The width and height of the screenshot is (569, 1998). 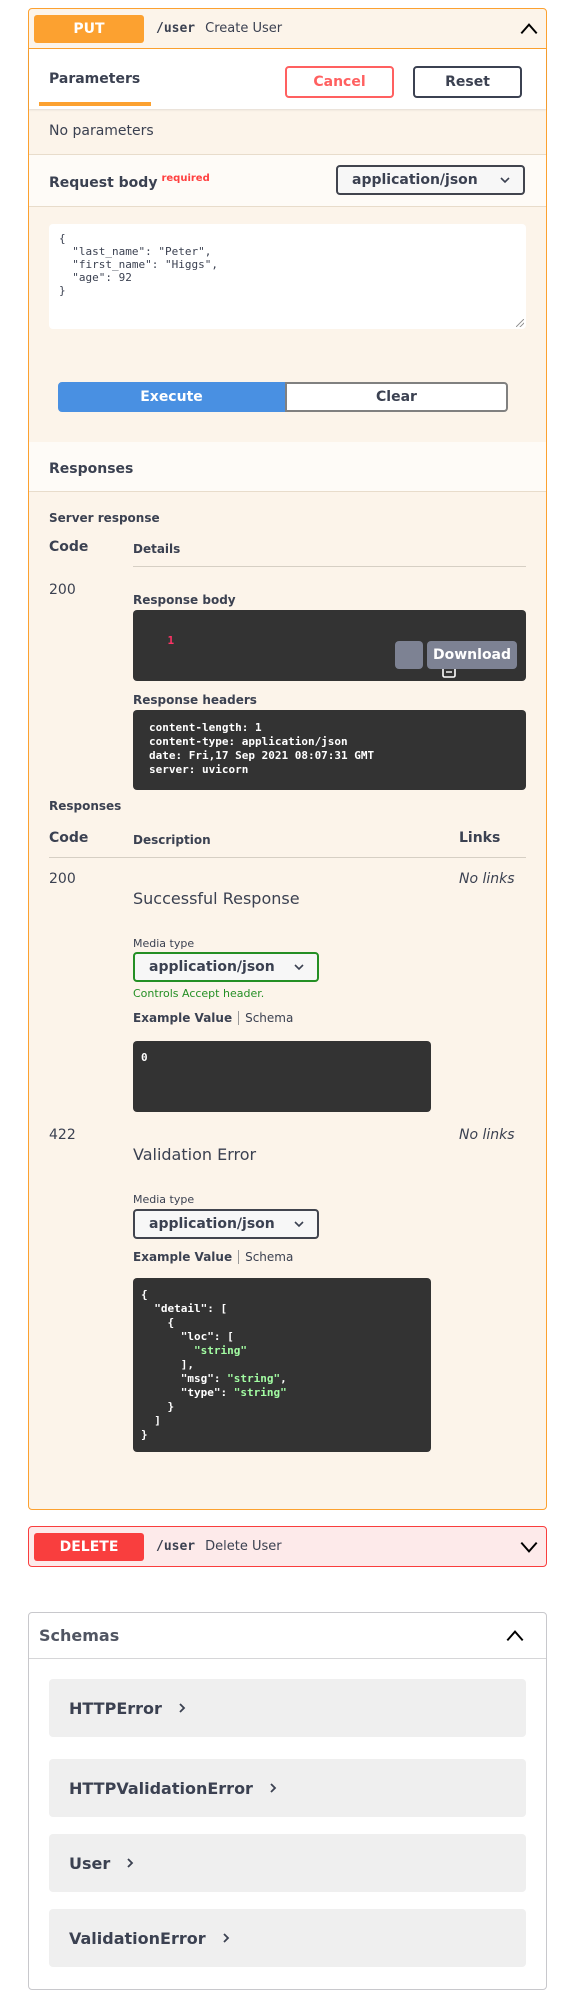 I want to click on tab-separator, so click(x=239, y=1018).